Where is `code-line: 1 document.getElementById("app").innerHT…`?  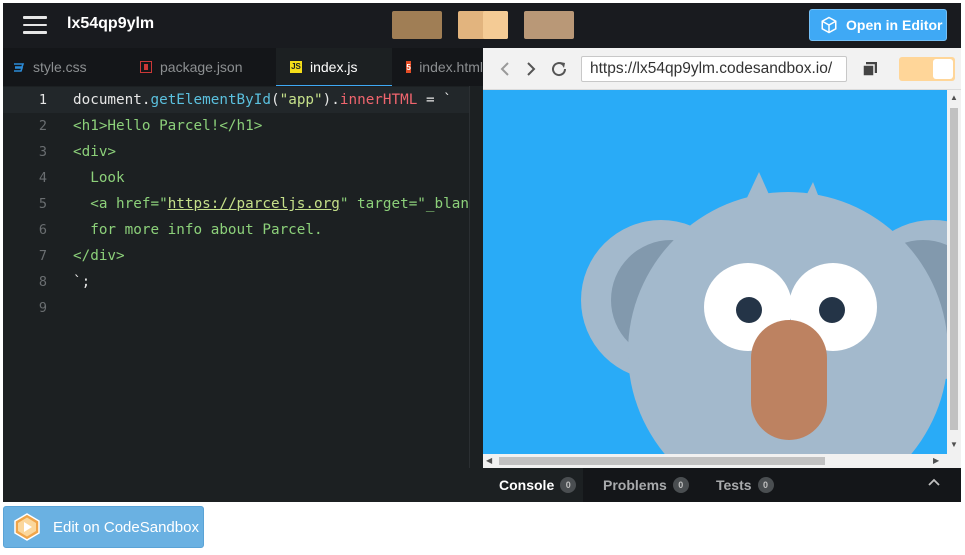 code-line: 1 document.getElementById("app").innerHT… is located at coordinates (236, 100).